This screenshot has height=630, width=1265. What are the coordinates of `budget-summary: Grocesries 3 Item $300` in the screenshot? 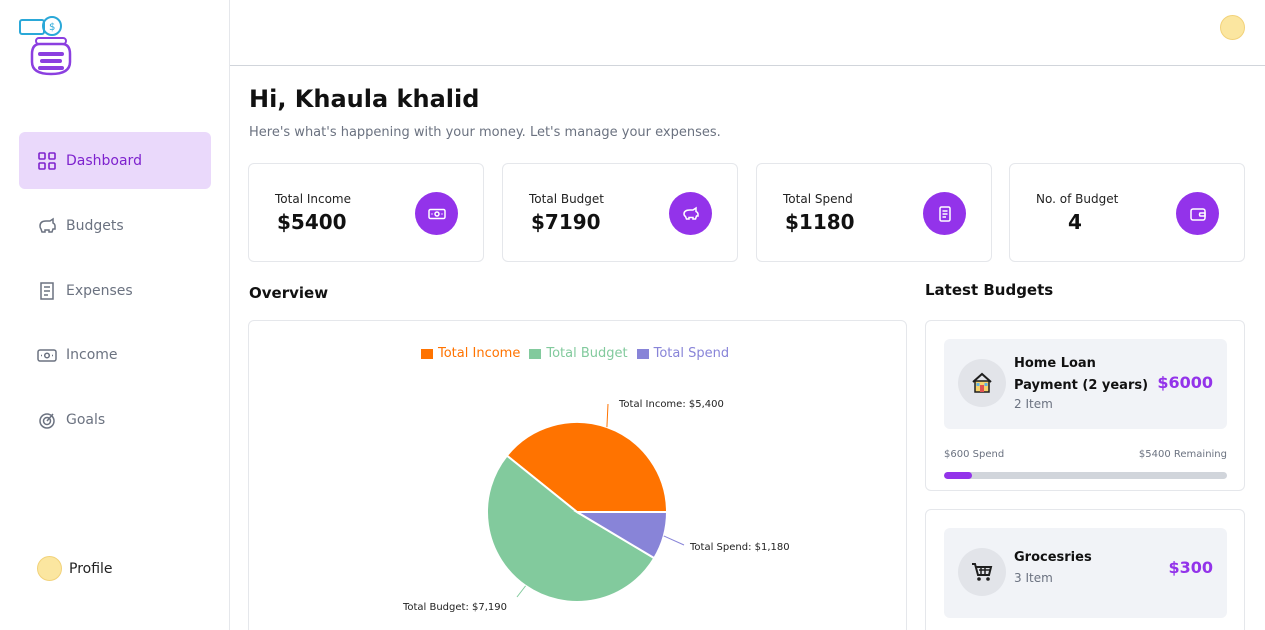 It's located at (1085, 573).